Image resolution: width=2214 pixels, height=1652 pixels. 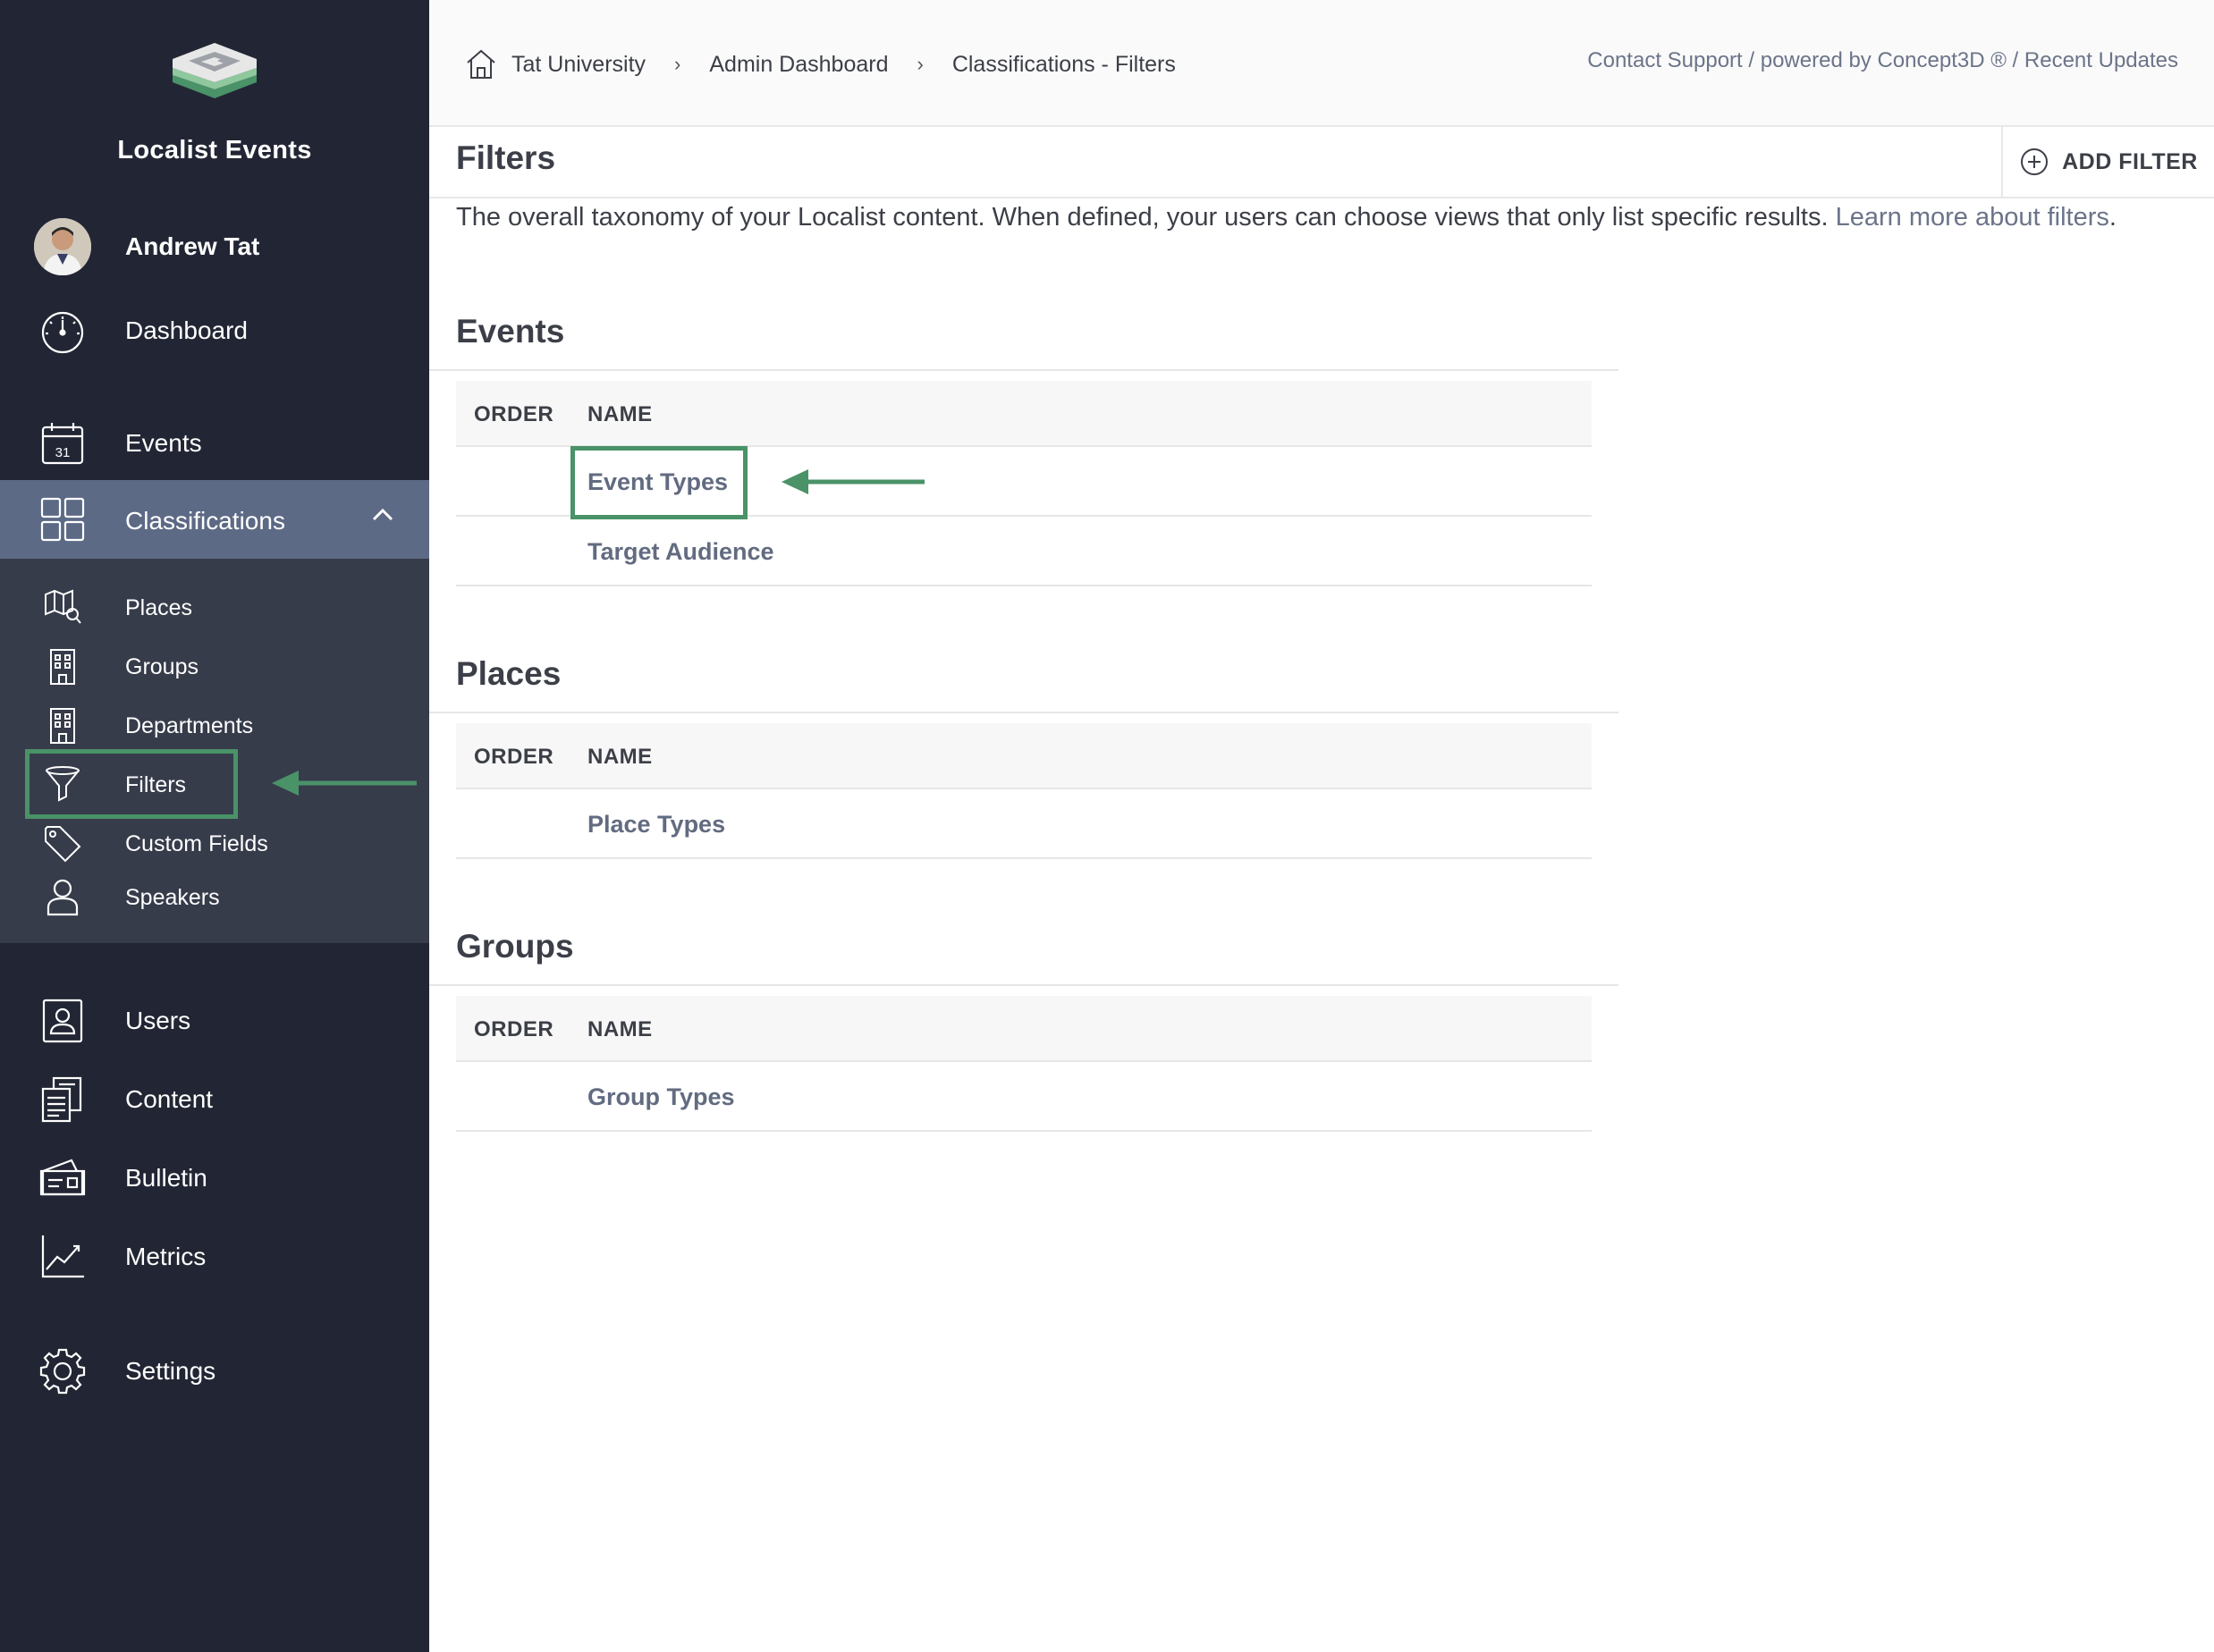 What do you see at coordinates (163, 443) in the screenshot?
I see `sidebar-item-label: Events` at bounding box center [163, 443].